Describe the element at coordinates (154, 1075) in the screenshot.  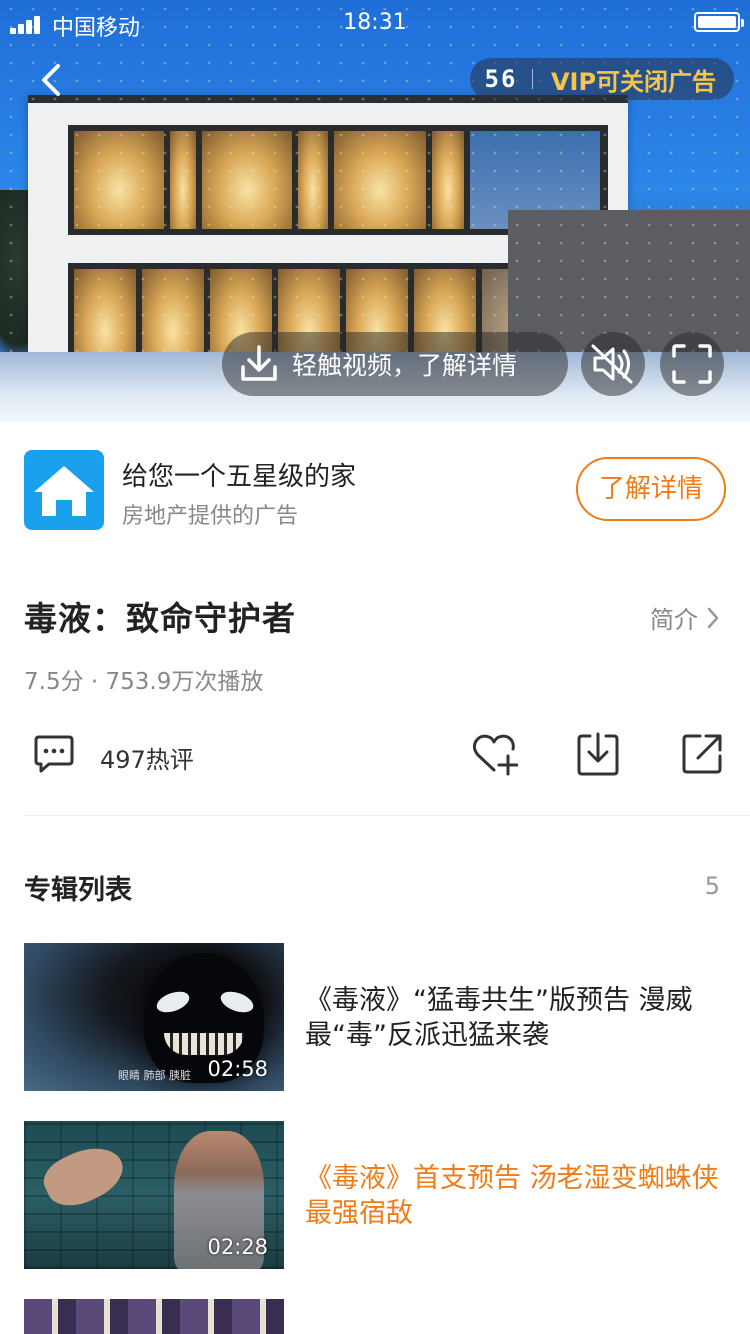
I see `thumbnail-caption: 眼睛 肺部 胰脏` at that location.